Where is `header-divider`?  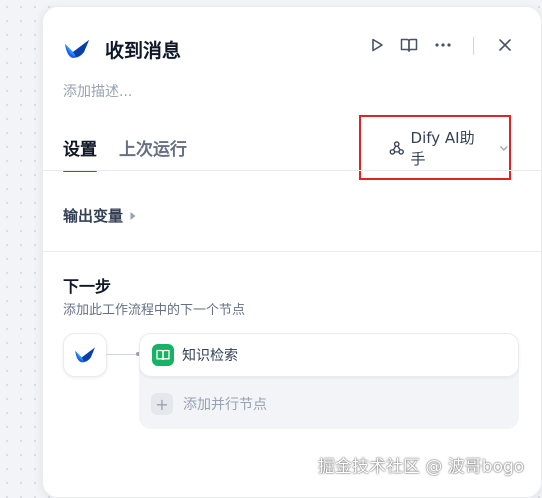
header-divider is located at coordinates (473, 46).